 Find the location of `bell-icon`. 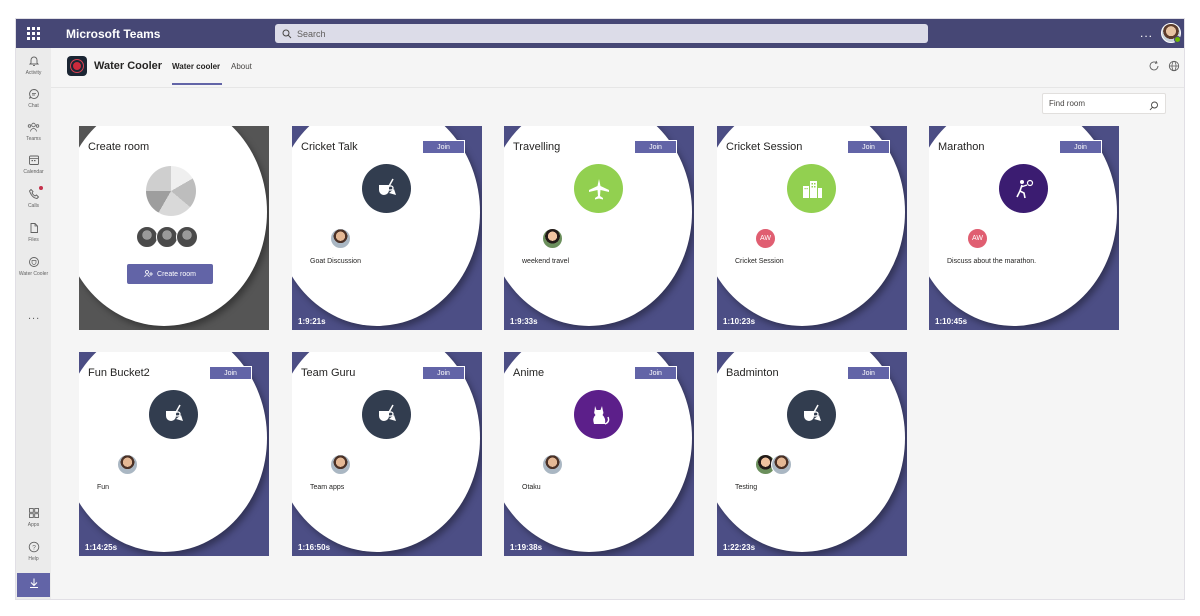

bell-icon is located at coordinates (34, 61).